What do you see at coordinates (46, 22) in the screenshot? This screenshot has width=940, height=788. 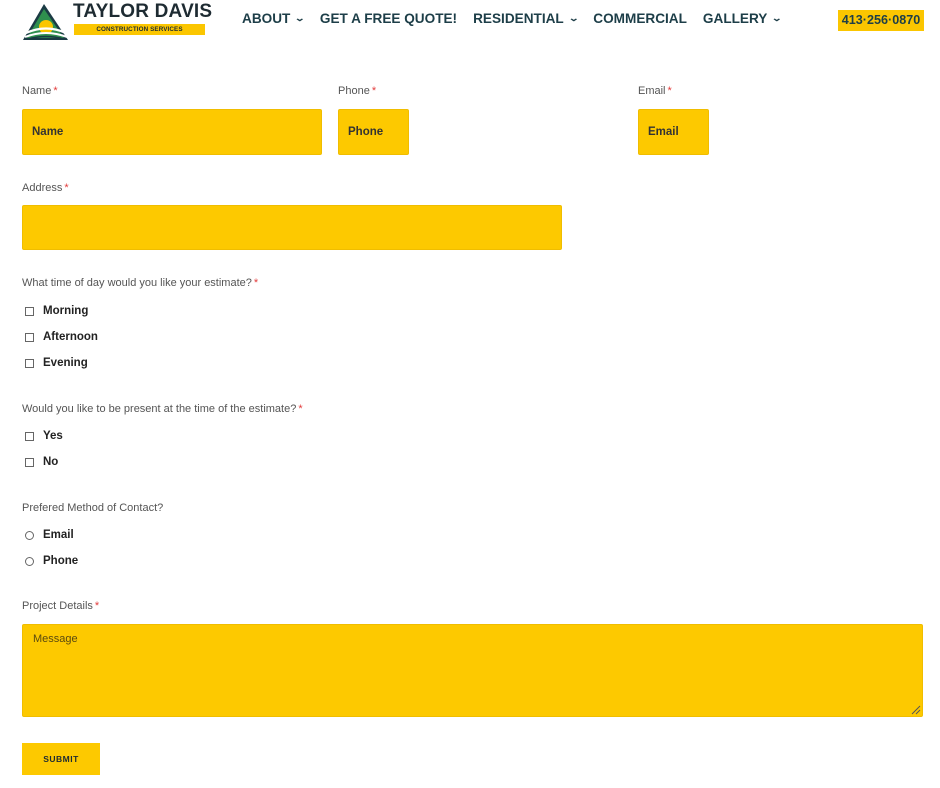 I see `logo-icon` at bounding box center [46, 22].